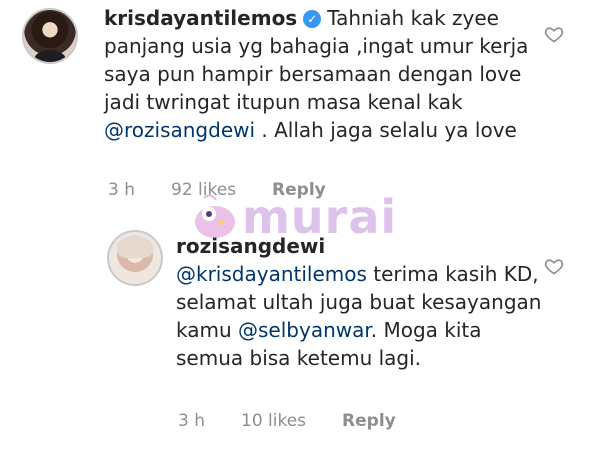  Describe the element at coordinates (250, 246) in the screenshot. I see `reply-username: rozisangdewi` at that location.